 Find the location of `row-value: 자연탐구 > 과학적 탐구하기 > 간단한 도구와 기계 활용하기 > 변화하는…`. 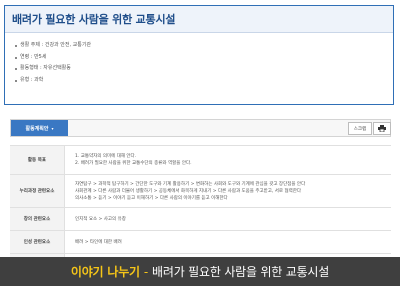

row-value: 자연탐구 > 과학적 탐구하기 > 간단한 도구와 기계 활용하기 > 변화하는… is located at coordinates (227, 191).